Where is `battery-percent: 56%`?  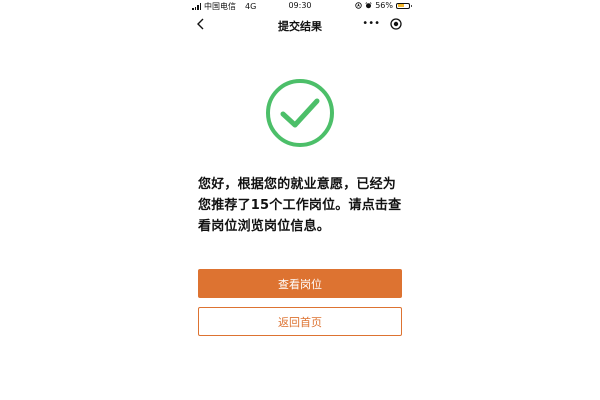 battery-percent: 56% is located at coordinates (384, 5).